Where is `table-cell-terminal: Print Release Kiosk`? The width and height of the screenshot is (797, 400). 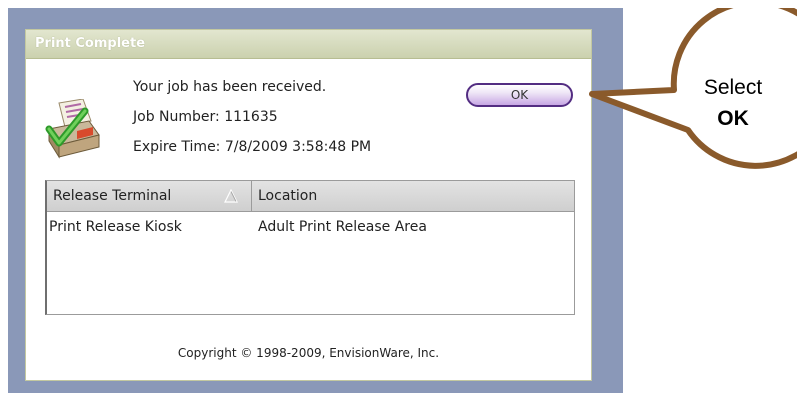
table-cell-terminal: Print Release Kiosk is located at coordinates (115, 227).